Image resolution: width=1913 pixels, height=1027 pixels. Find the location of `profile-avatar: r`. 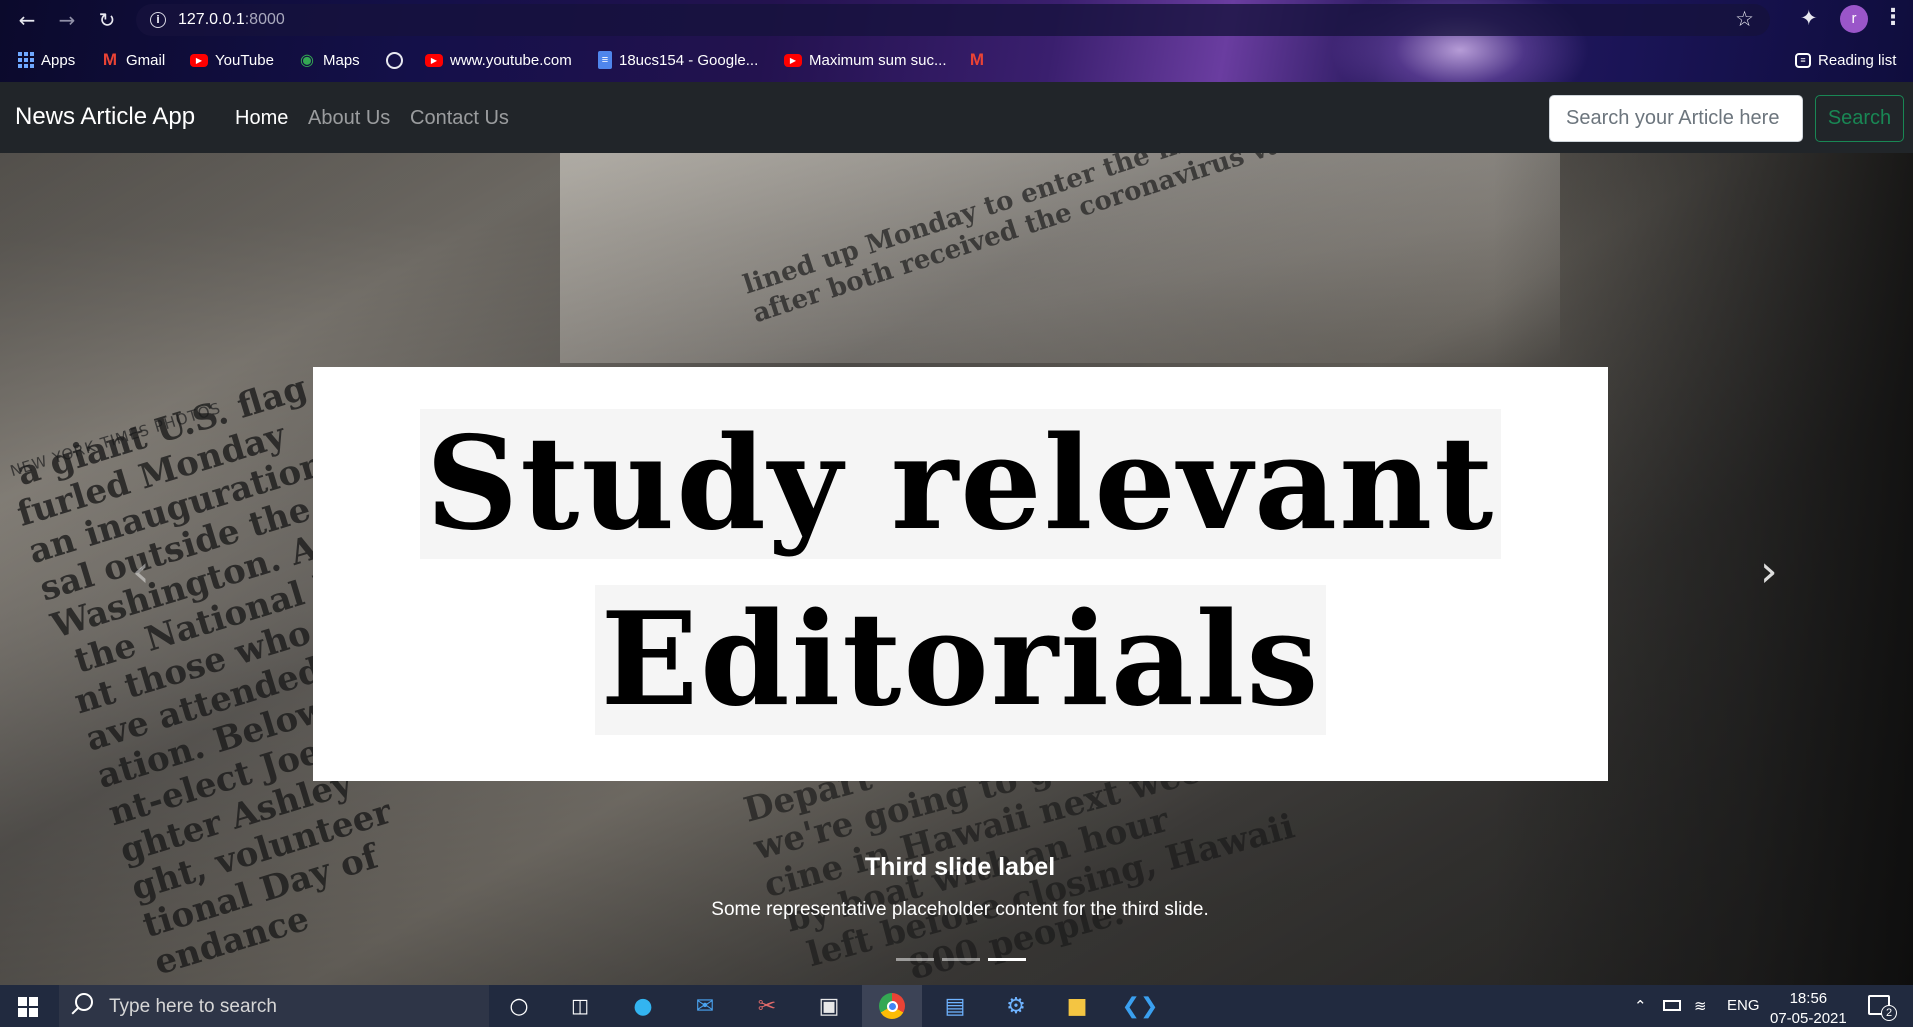

profile-avatar: r is located at coordinates (1854, 19).